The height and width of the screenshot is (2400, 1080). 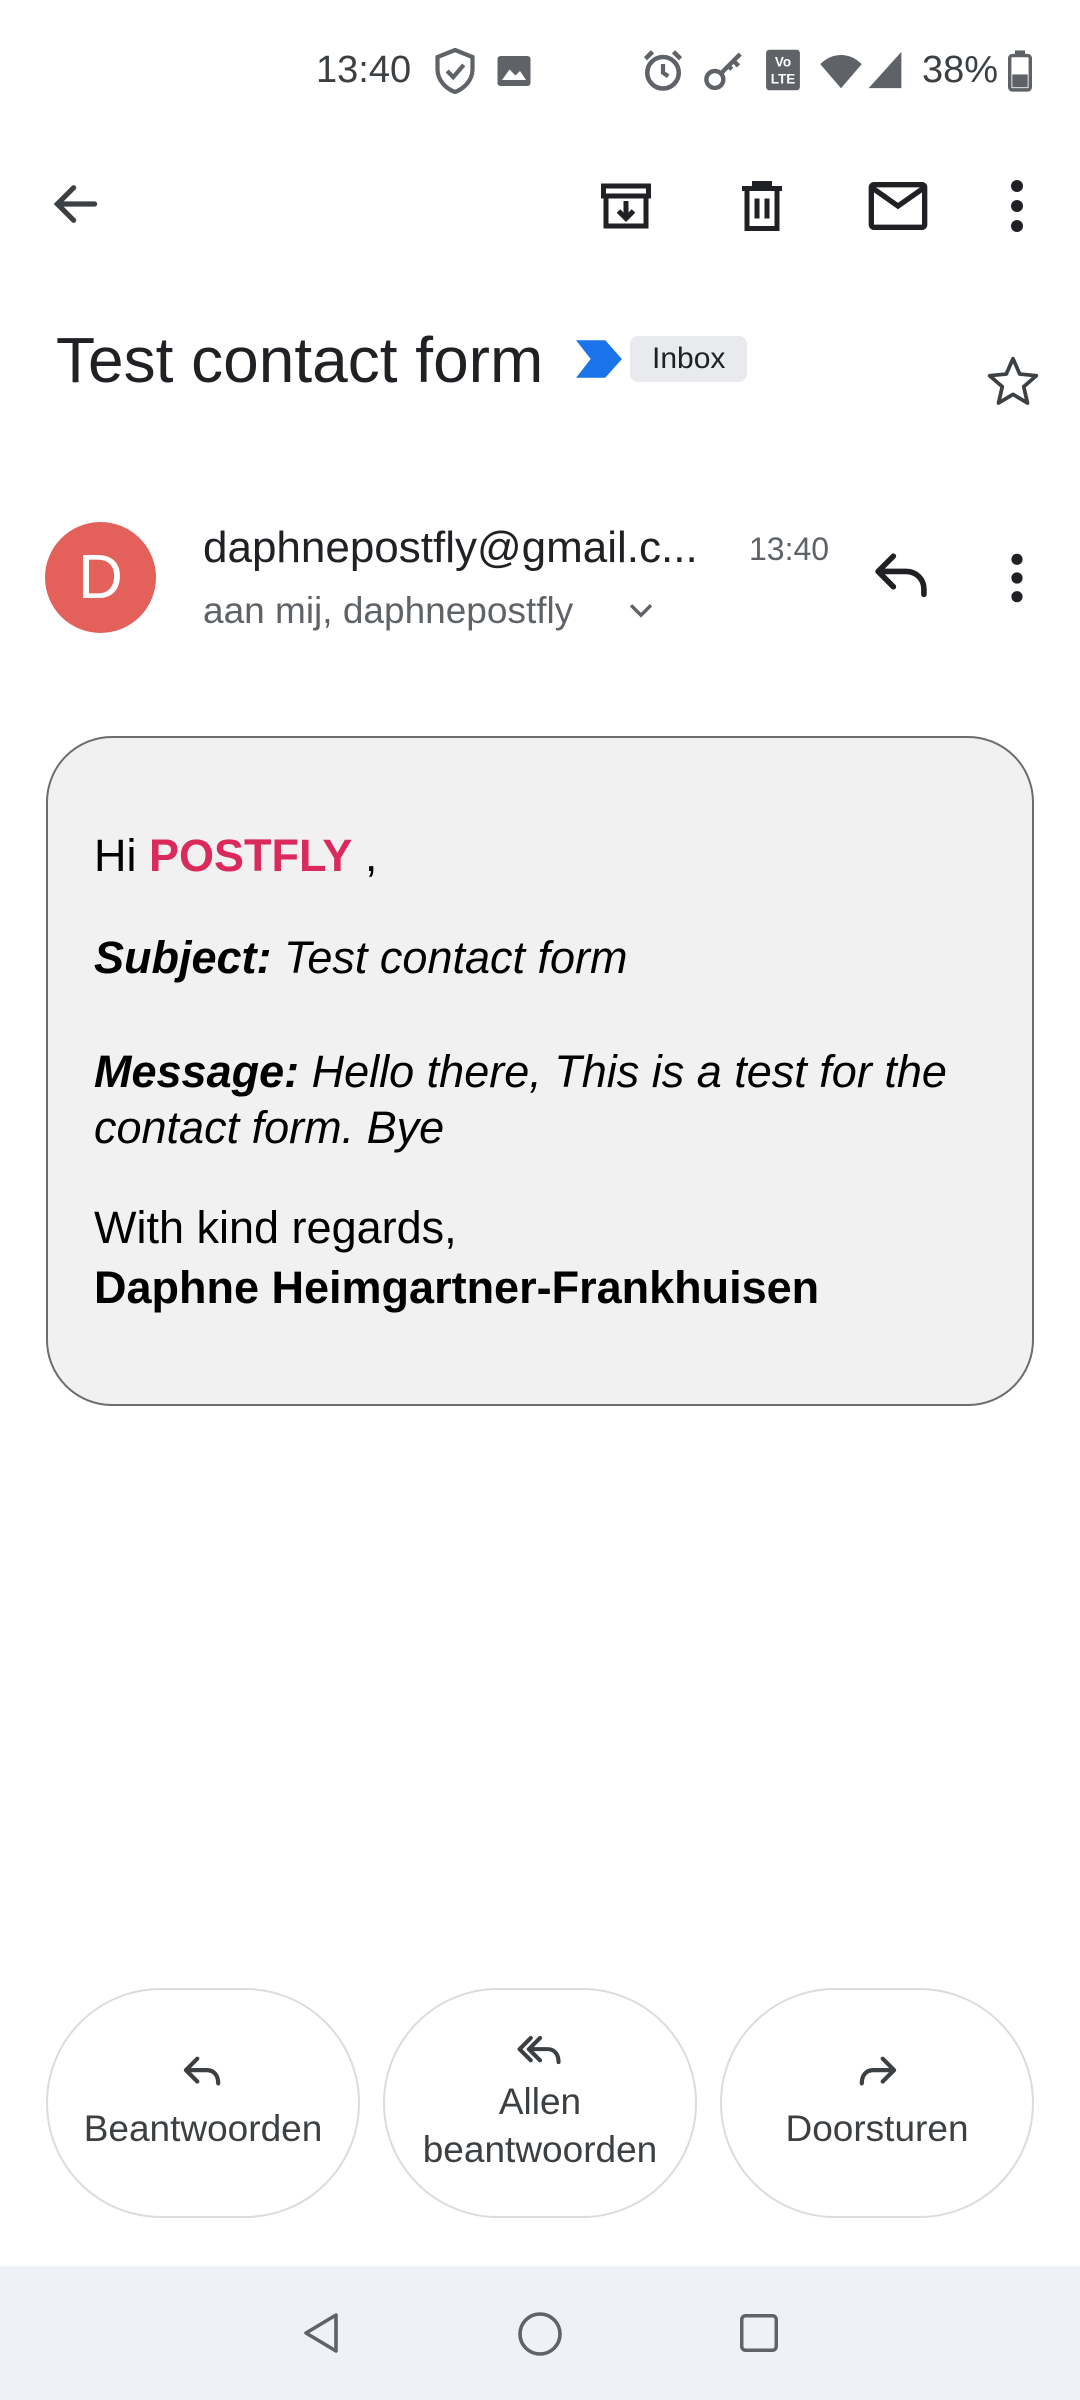 What do you see at coordinates (1017, 578) in the screenshot?
I see `message-more-icon` at bounding box center [1017, 578].